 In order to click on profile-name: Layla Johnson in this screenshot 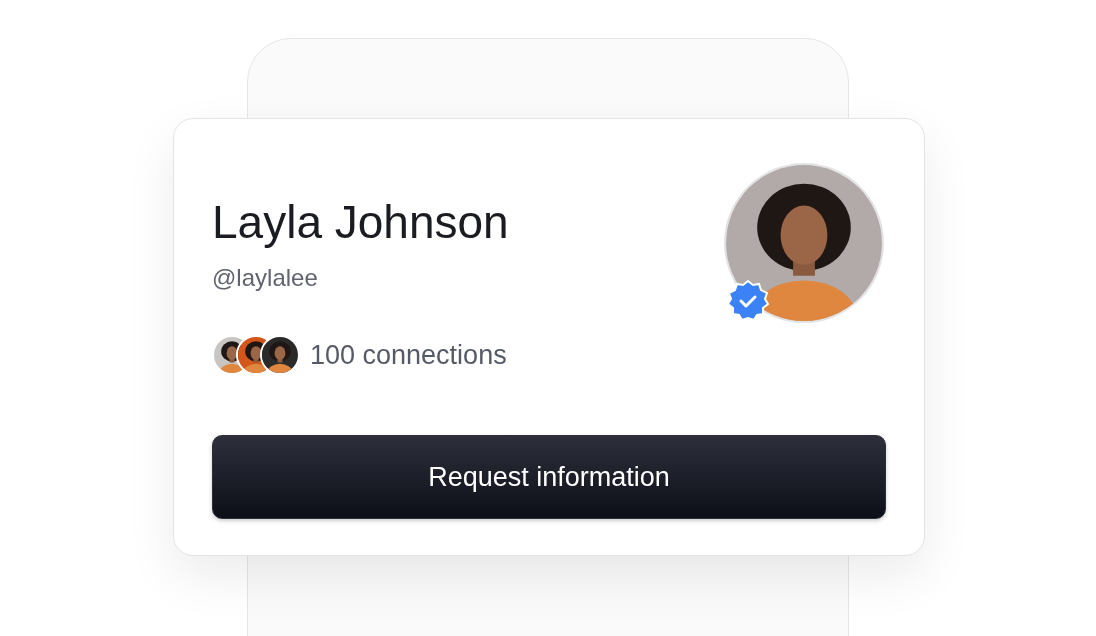, I will do `click(360, 222)`.